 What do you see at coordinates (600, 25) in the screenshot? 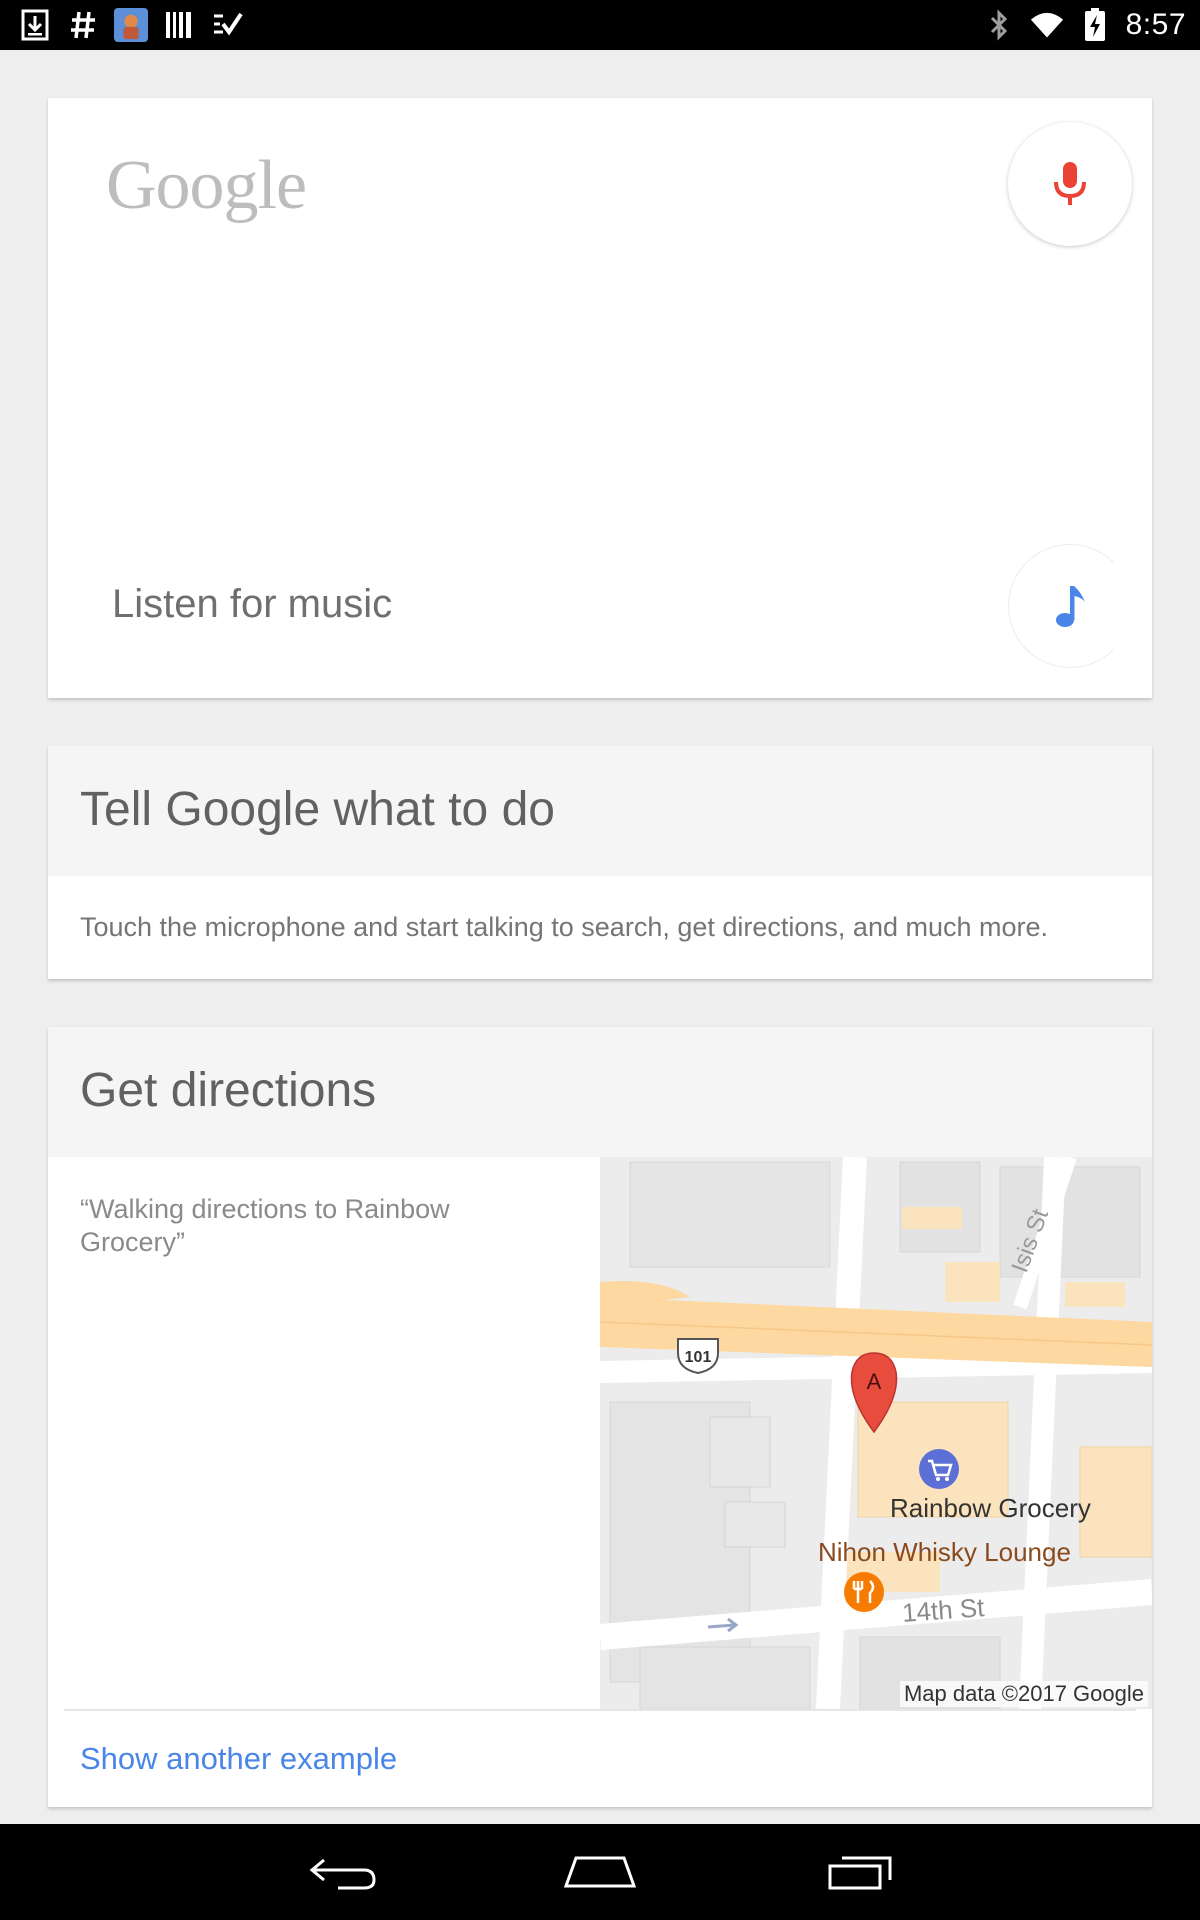
I see `status-bar: 8:57` at bounding box center [600, 25].